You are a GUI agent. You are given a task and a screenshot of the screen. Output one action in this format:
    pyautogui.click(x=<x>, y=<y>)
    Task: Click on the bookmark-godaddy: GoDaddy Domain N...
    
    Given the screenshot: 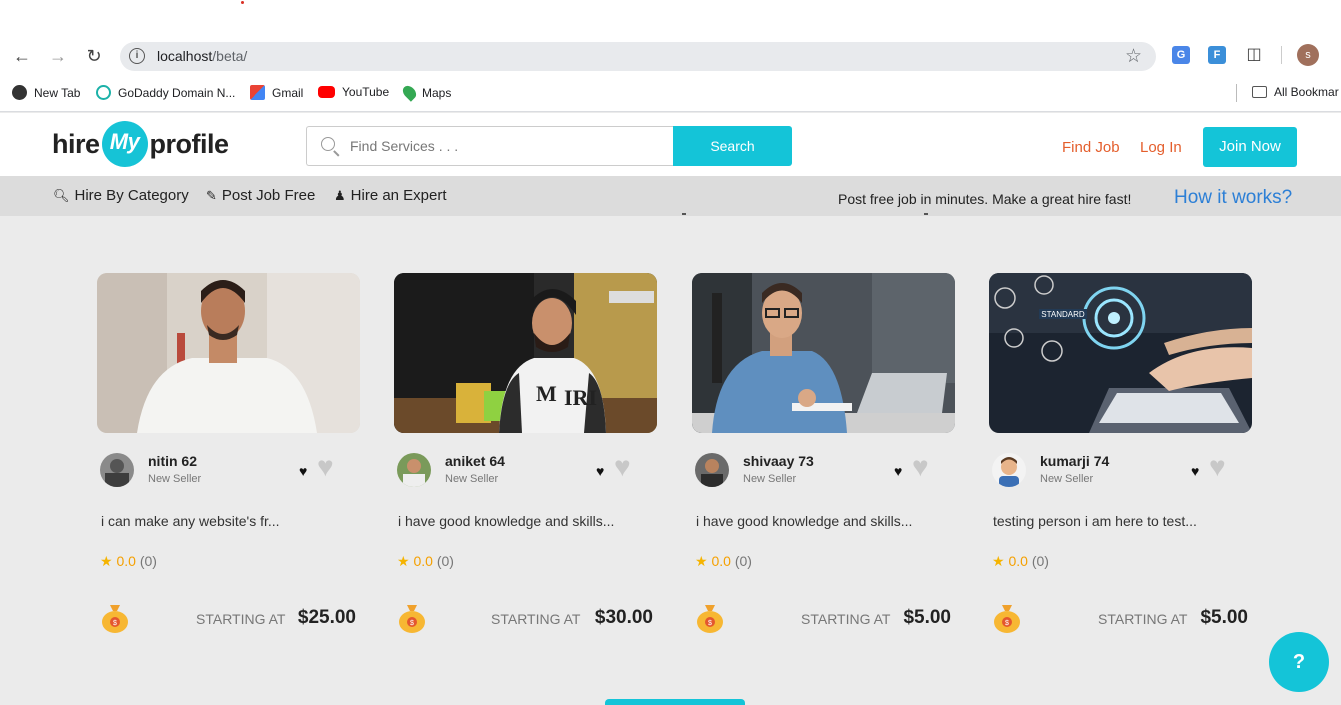 What is the action you would take?
    pyautogui.click(x=165, y=92)
    